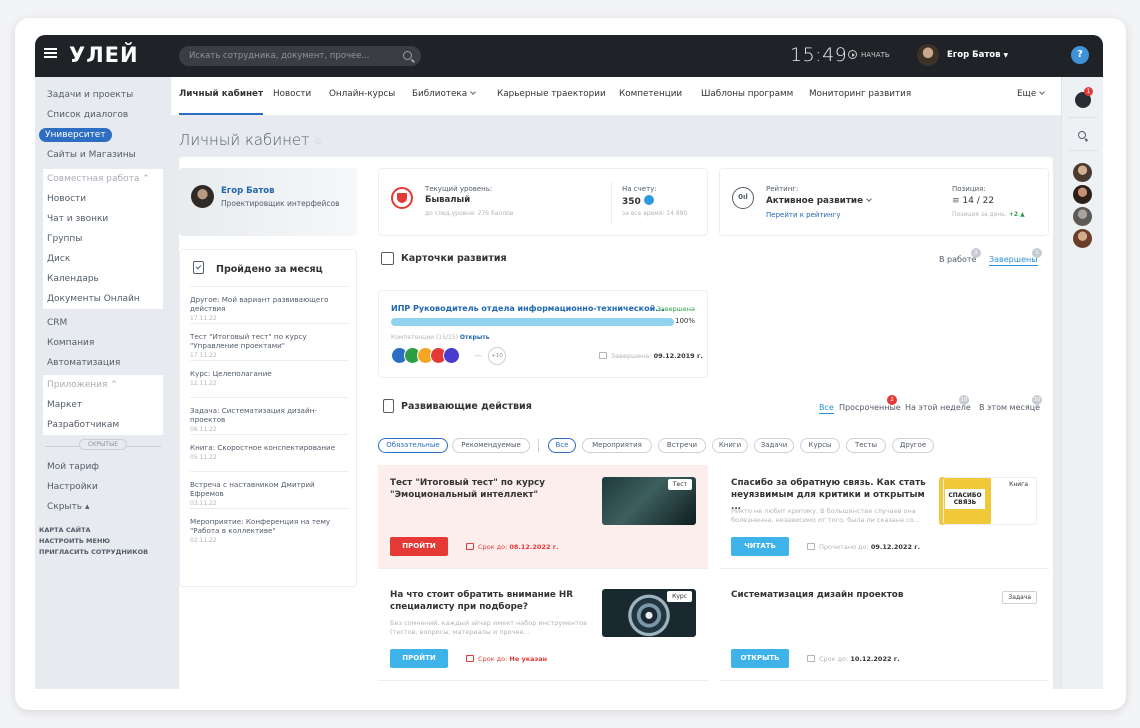  Describe the element at coordinates (103, 239) in the screenshot. I see `menu-item-groups: Группы` at that location.